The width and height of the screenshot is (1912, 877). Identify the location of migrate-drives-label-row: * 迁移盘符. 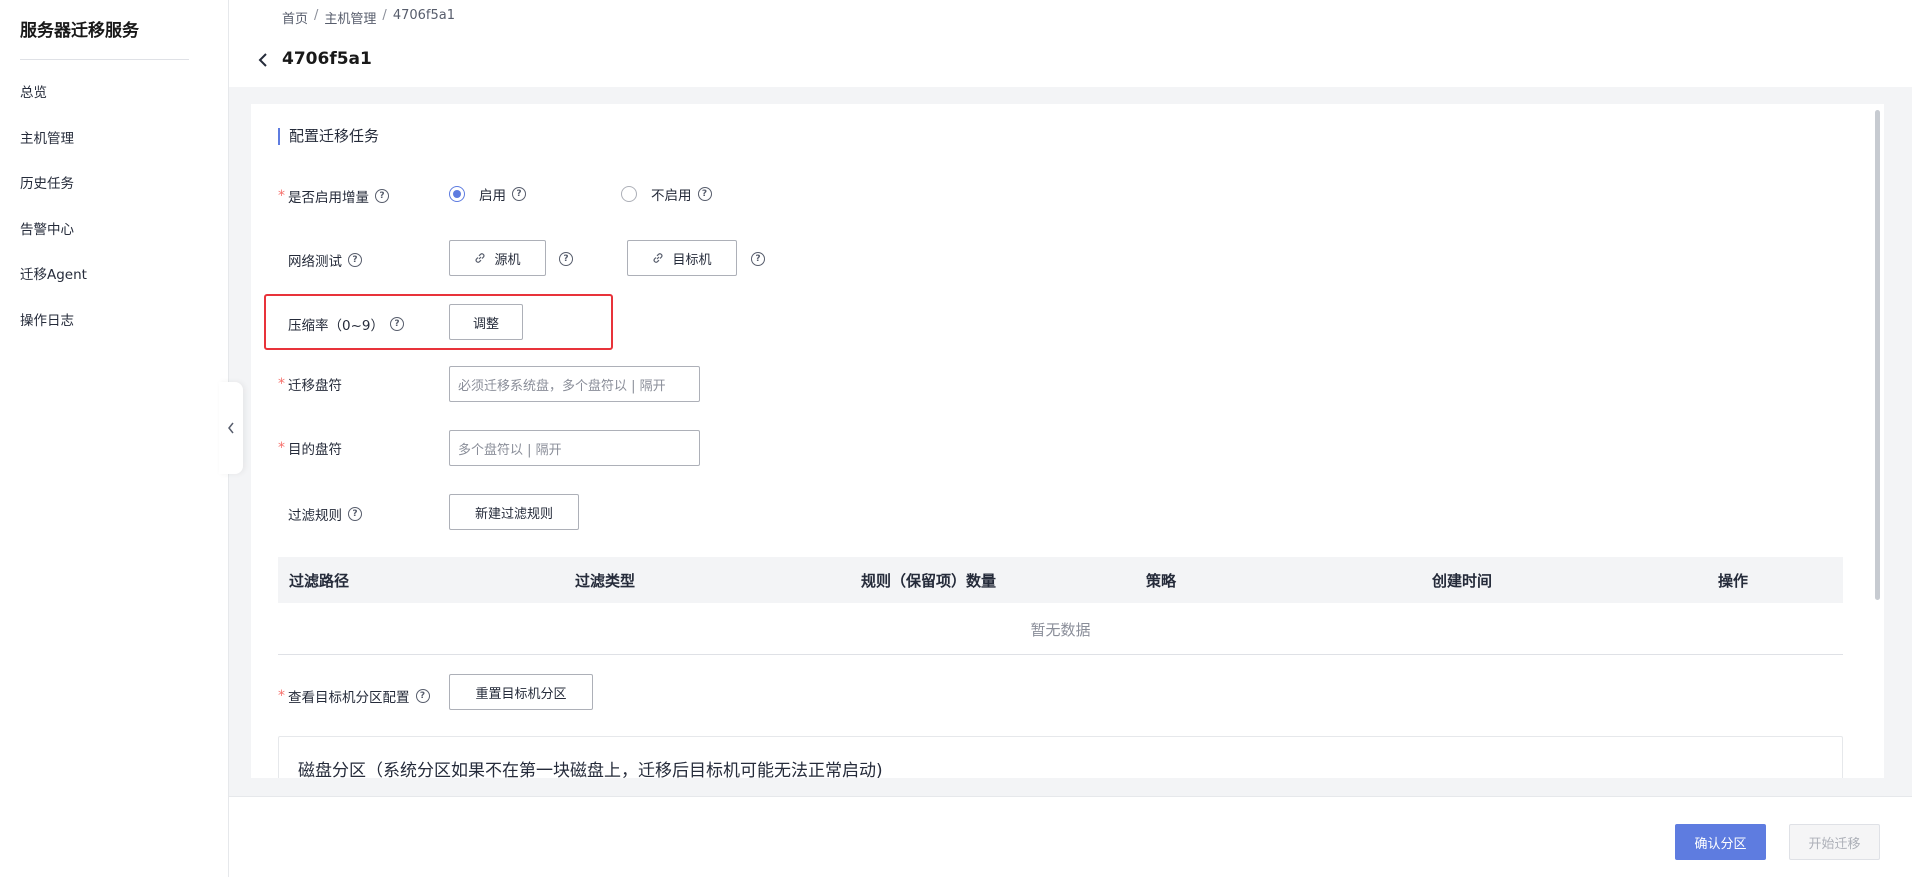
(310, 384).